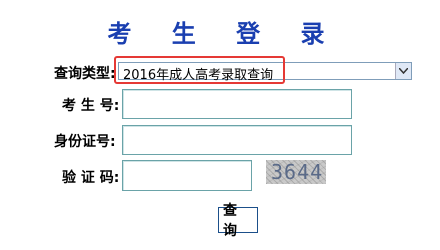 The height and width of the screenshot is (250, 440). Describe the element at coordinates (237, 140) in the screenshot. I see `id-number-input` at that location.